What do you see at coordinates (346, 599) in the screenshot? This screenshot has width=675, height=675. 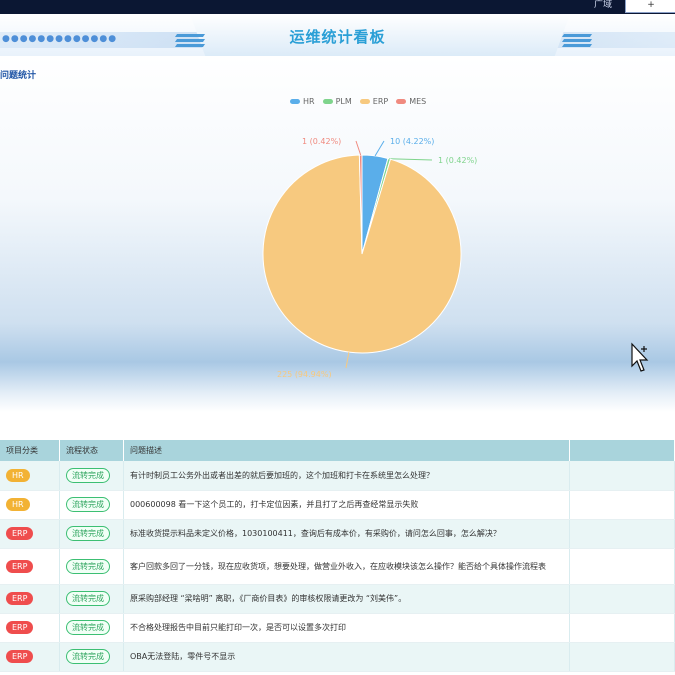 I see `issue-description: 原采购部经理 “梁啥明” 离职，《厂商价目表》的审核权限请更改为 “刘美伟”。` at bounding box center [346, 599].